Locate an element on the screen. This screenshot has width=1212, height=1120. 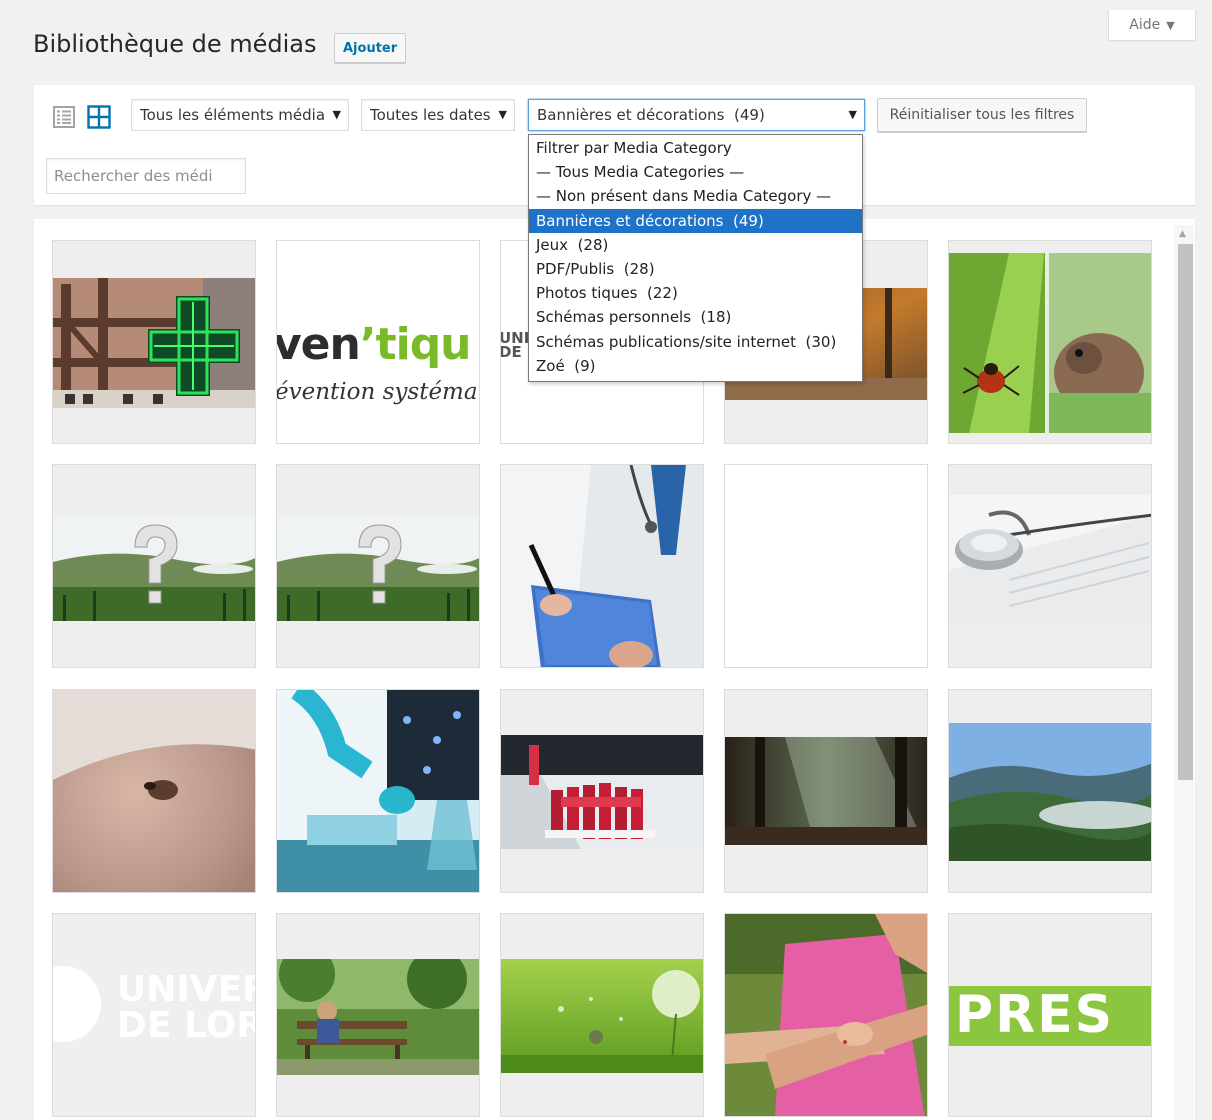
media-type-filter: Tous les éléments média ▼ is located at coordinates (240, 115).